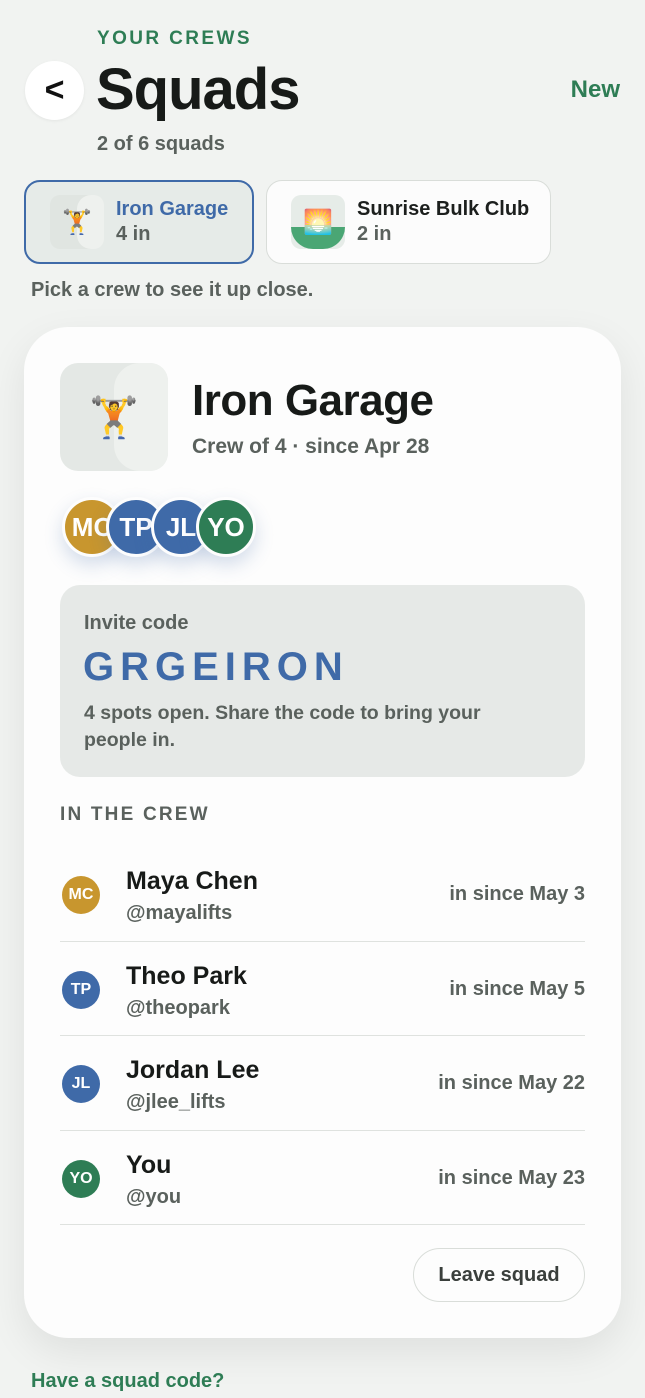 Image resolution: width=645 pixels, height=1398 pixels. Describe the element at coordinates (517, 894) in the screenshot. I see `member-since: in since May 3` at that location.